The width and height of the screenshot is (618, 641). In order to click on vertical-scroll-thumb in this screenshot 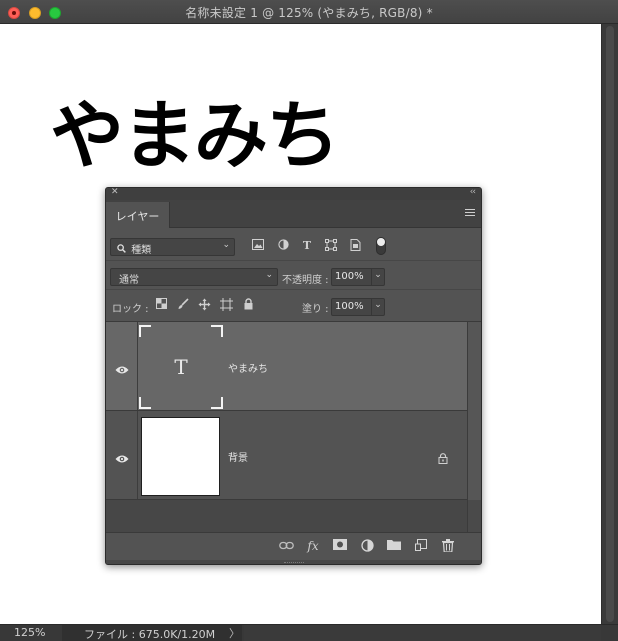, I will do `click(610, 324)`.